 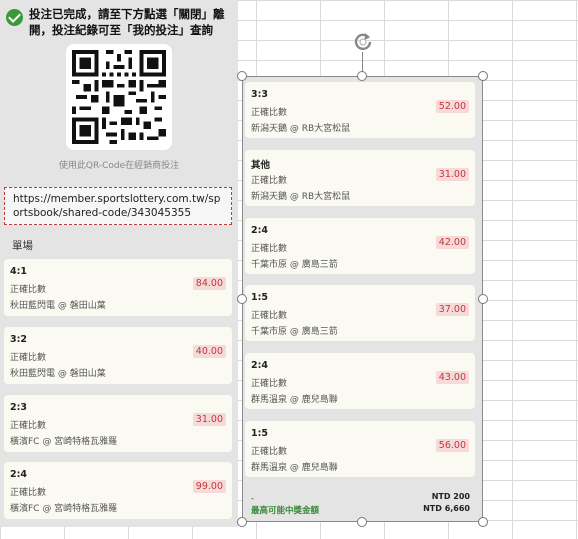 I want to click on check-circle-icon, so click(x=14, y=17).